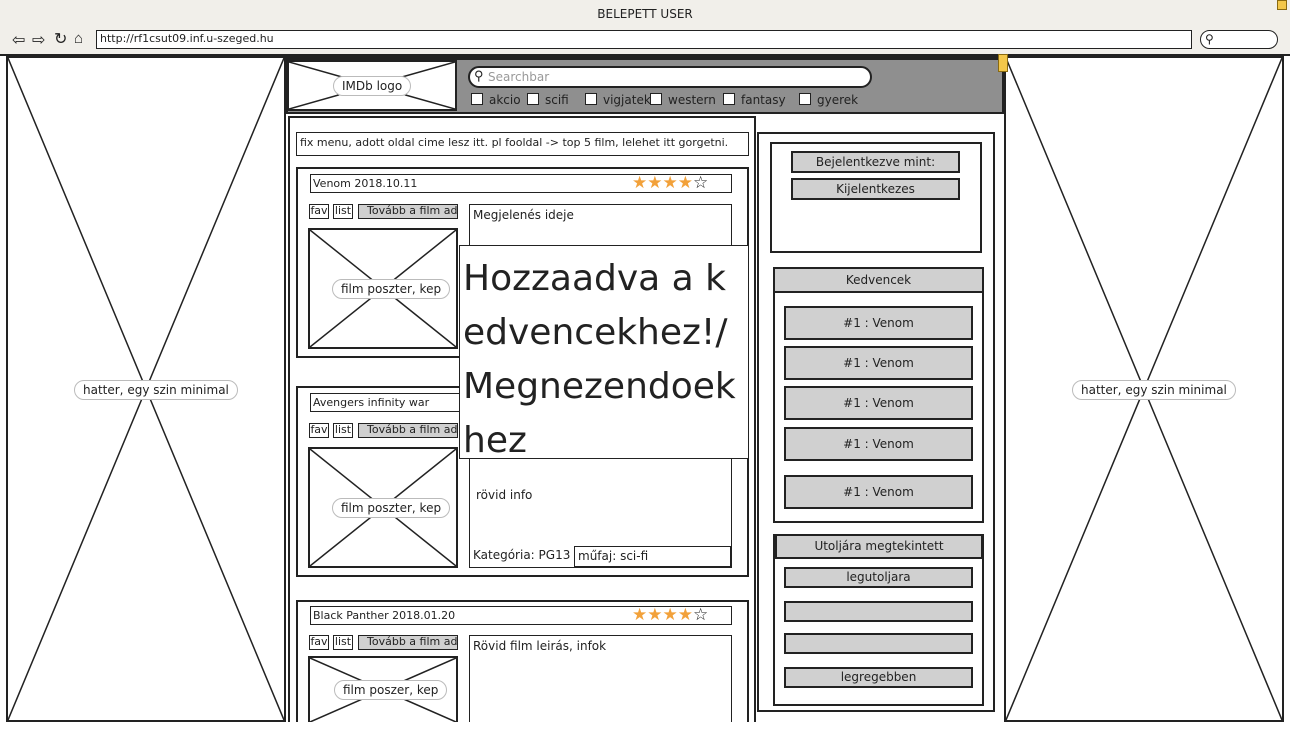  What do you see at coordinates (523, 215) in the screenshot?
I see `movie-description: Megjelenés ideje` at bounding box center [523, 215].